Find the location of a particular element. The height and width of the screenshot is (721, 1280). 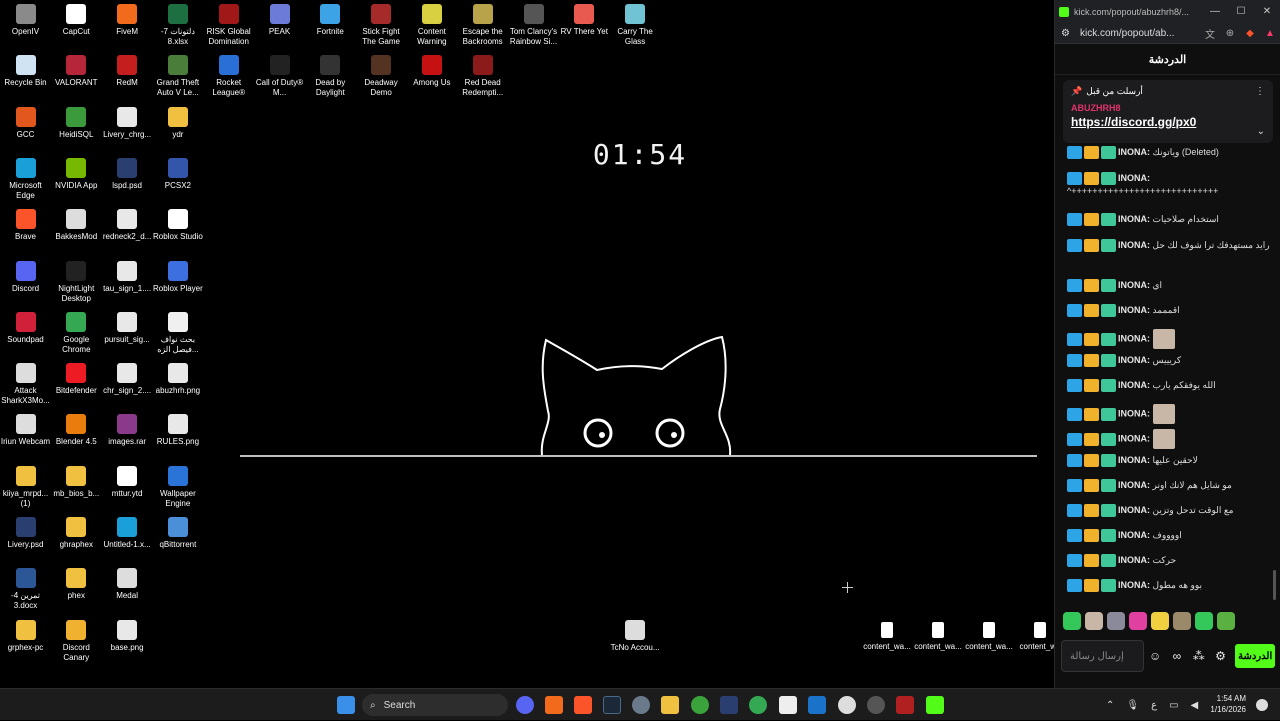

desktop-icon: Medal is located at coordinates (127, 589).